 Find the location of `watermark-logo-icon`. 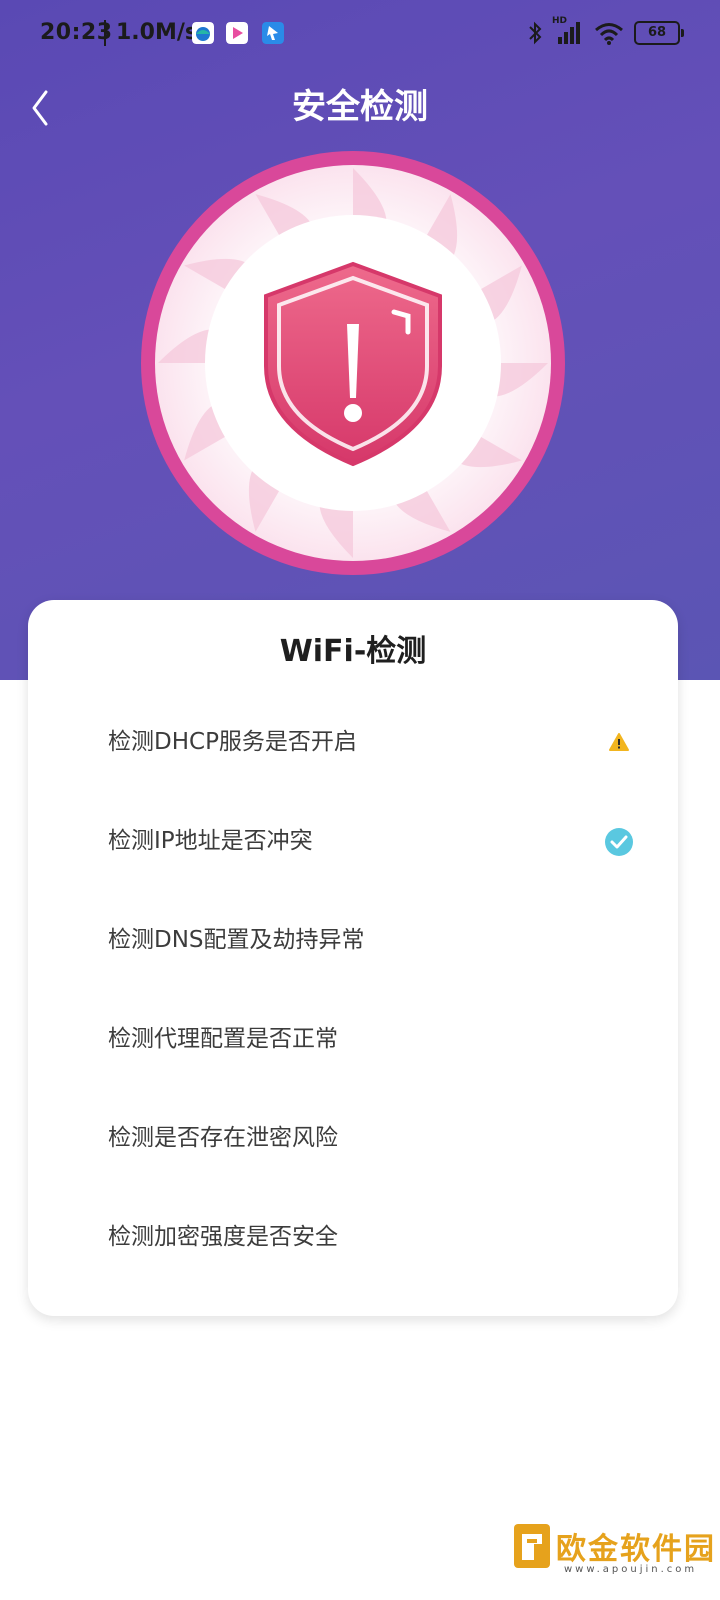

watermark-logo-icon is located at coordinates (532, 1546).